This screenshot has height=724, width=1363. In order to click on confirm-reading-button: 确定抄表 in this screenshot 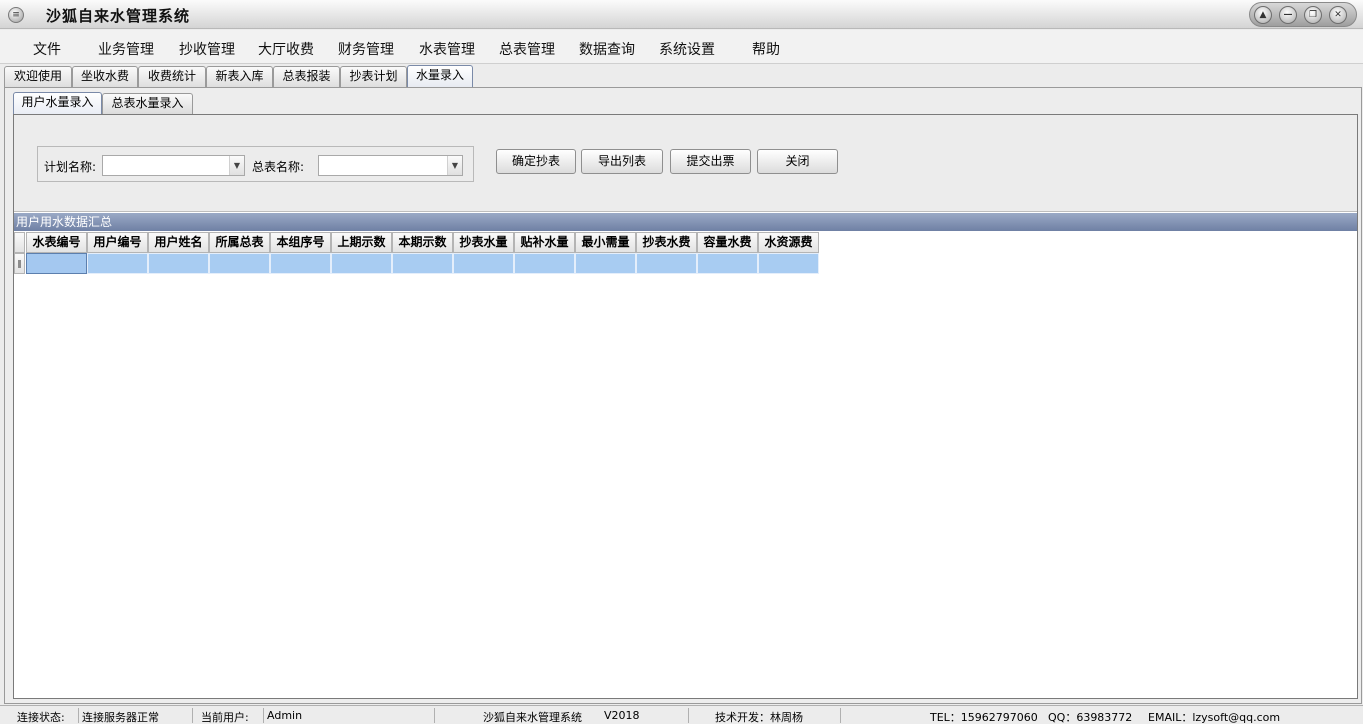, I will do `click(536, 161)`.